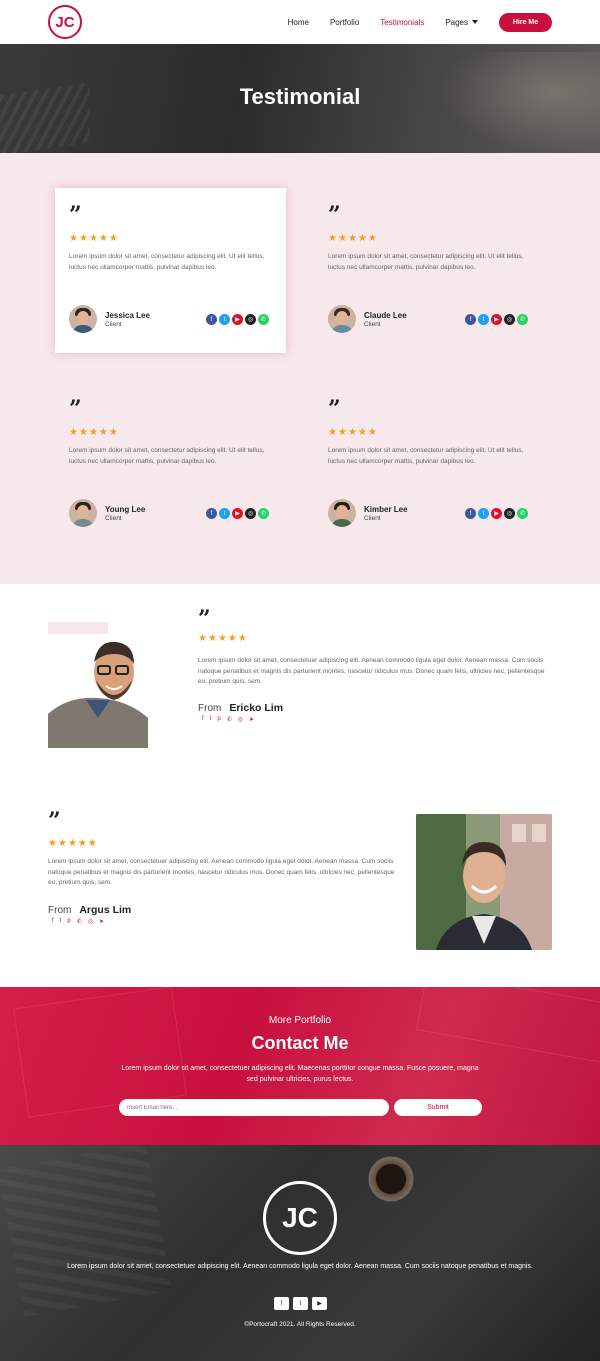  What do you see at coordinates (475, 22) in the screenshot?
I see `caret-down-icon` at bounding box center [475, 22].